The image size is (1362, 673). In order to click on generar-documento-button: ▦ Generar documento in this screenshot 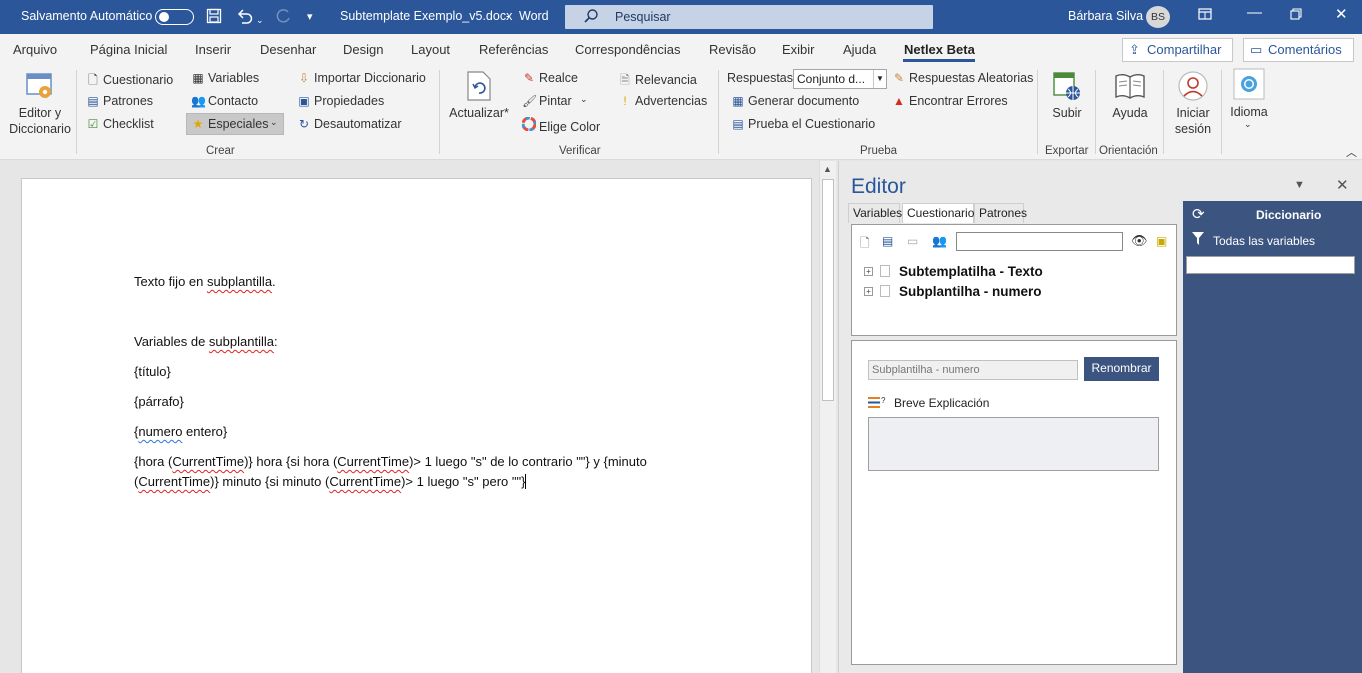, I will do `click(795, 101)`.